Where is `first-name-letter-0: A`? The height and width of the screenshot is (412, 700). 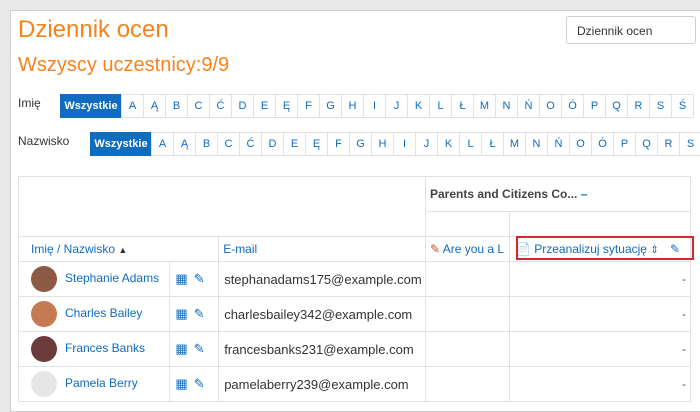 first-name-letter-0: A is located at coordinates (132, 106).